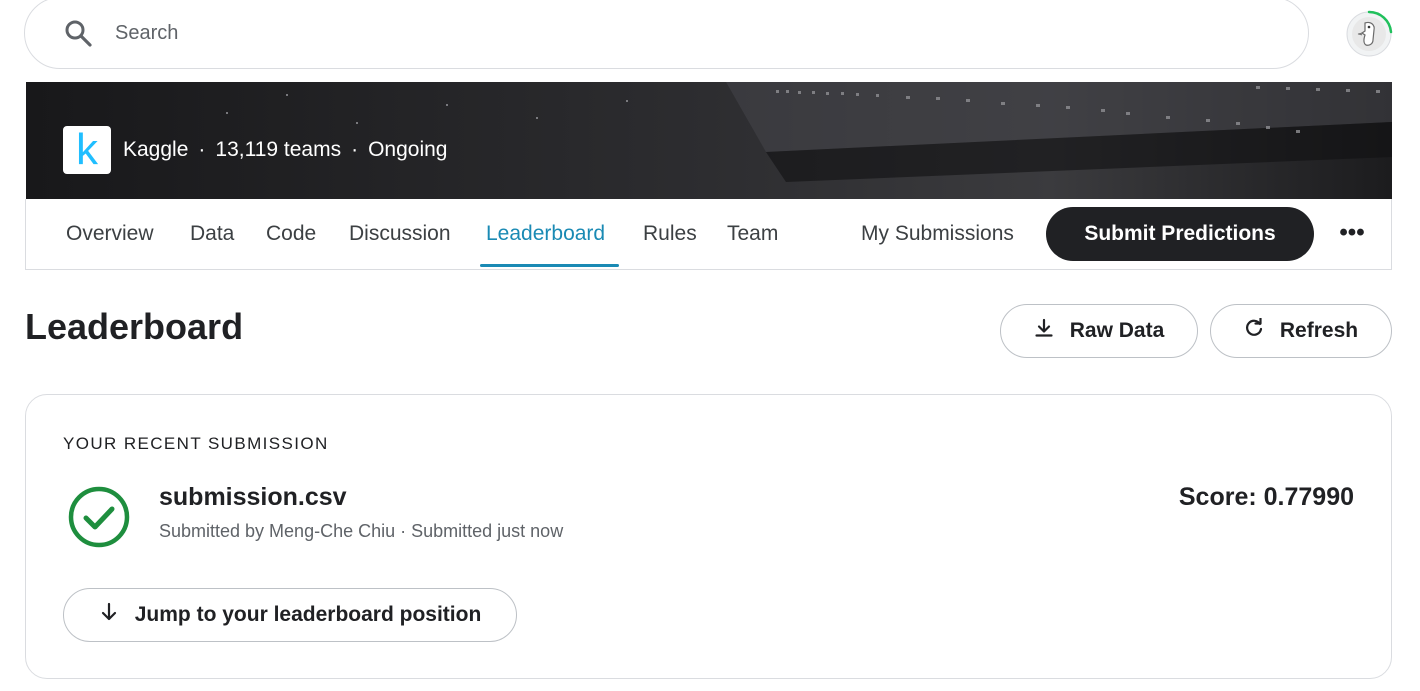 The height and width of the screenshot is (691, 1420). Describe the element at coordinates (1352, 233) in the screenshot. I see `more-options-icon: •••` at that location.